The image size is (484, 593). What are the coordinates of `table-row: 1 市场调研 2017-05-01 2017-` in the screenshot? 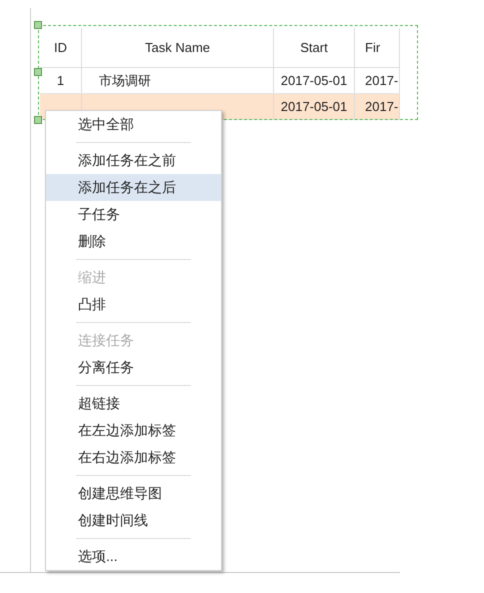 It's located at (220, 81).